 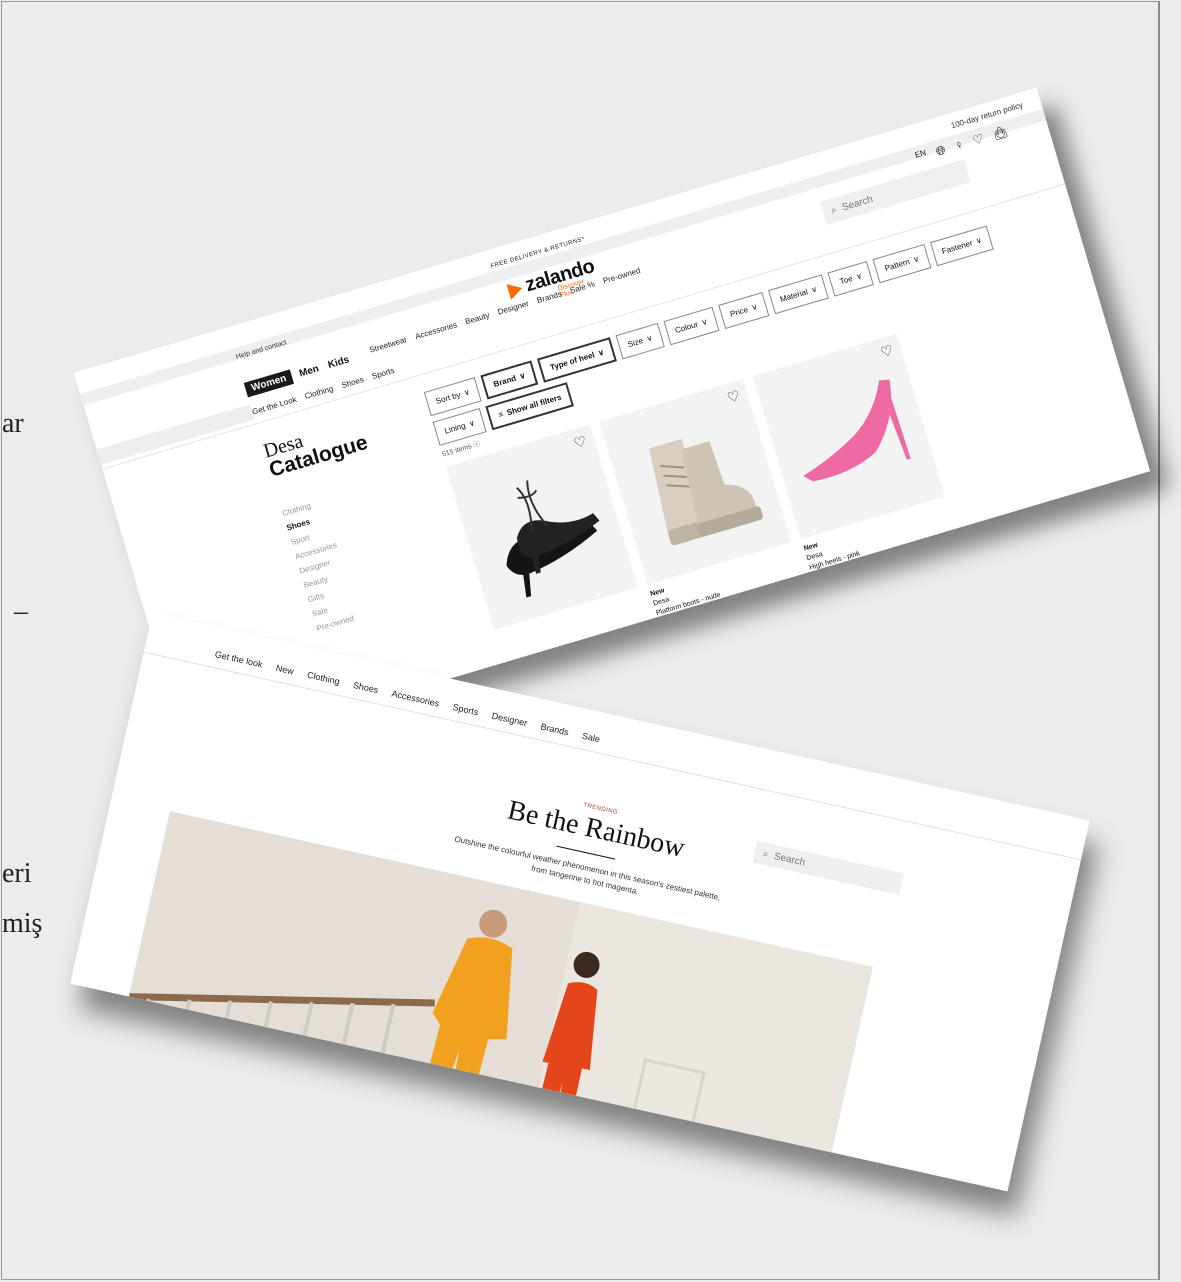 What do you see at coordinates (455, 428) in the screenshot?
I see `filter-label: Lining` at bounding box center [455, 428].